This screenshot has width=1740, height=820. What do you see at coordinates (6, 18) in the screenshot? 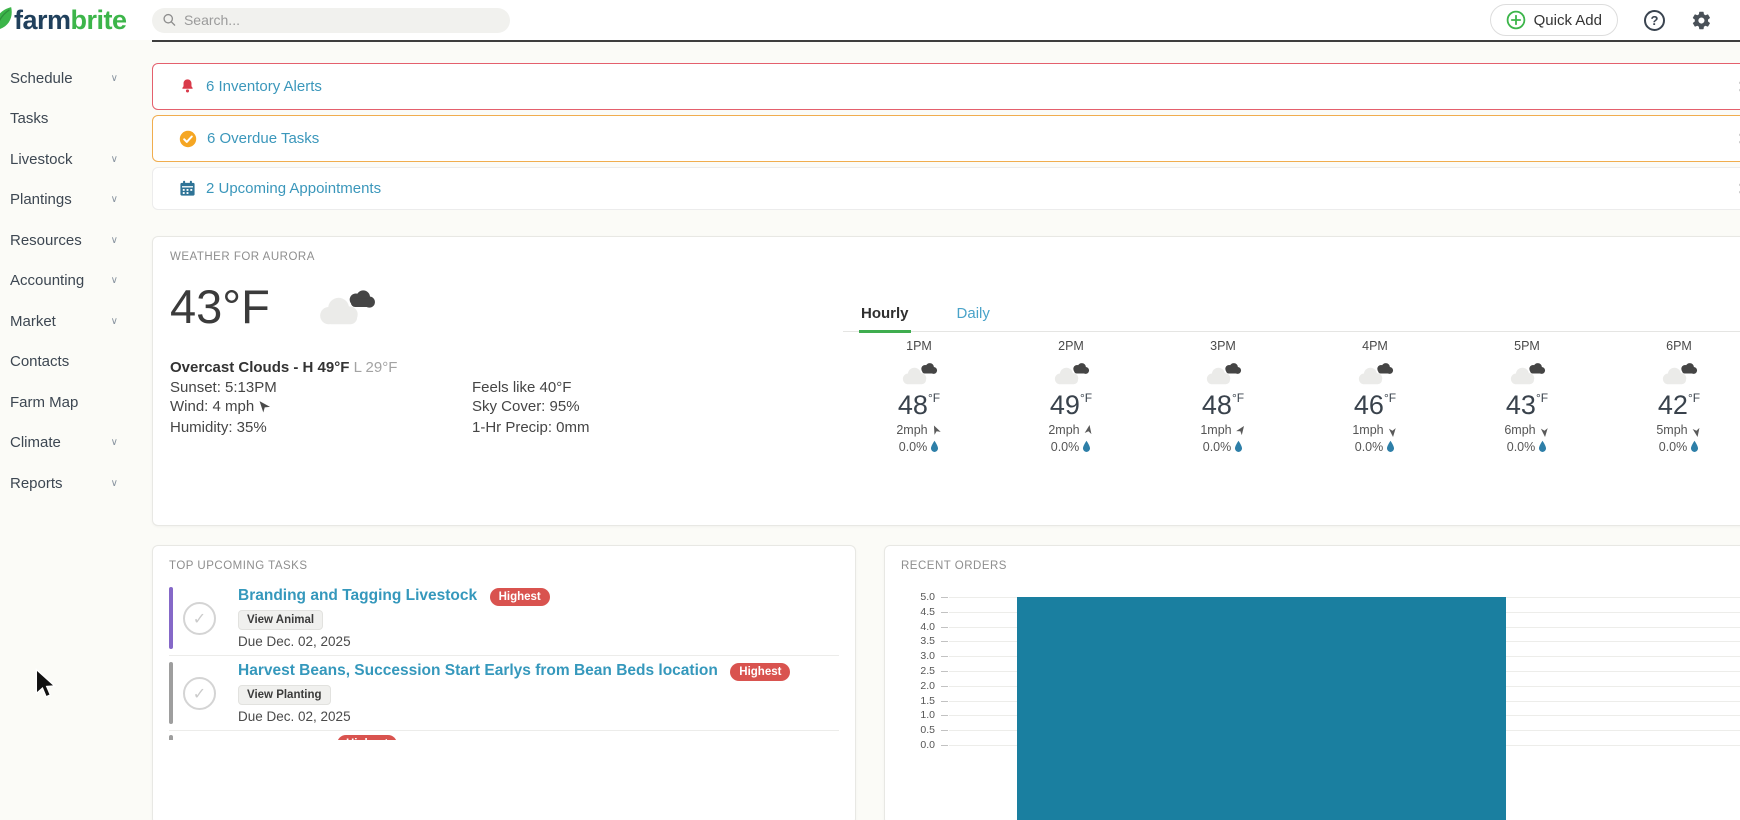
I see `leaf-icon` at bounding box center [6, 18].